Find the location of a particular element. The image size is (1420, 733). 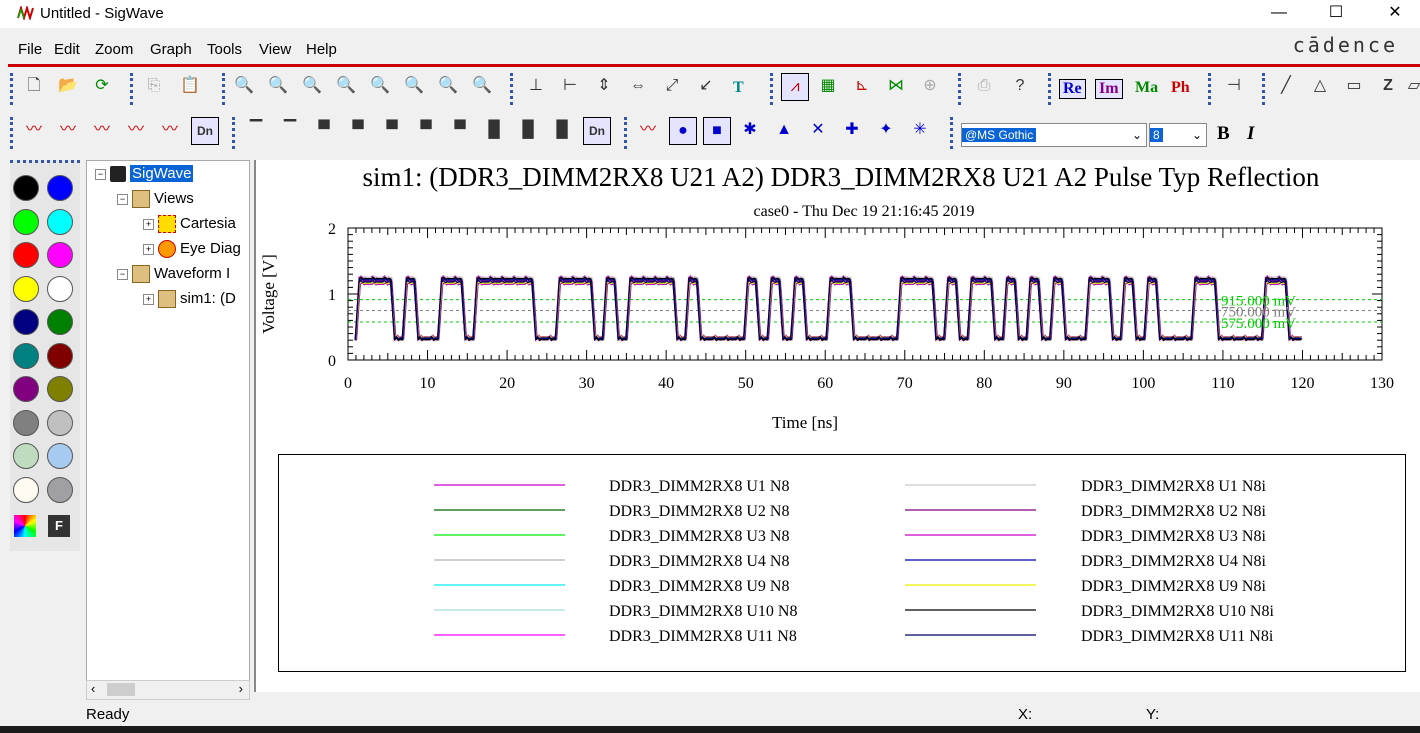

tree-sim: + sim1: (D is located at coordinates (189, 299).